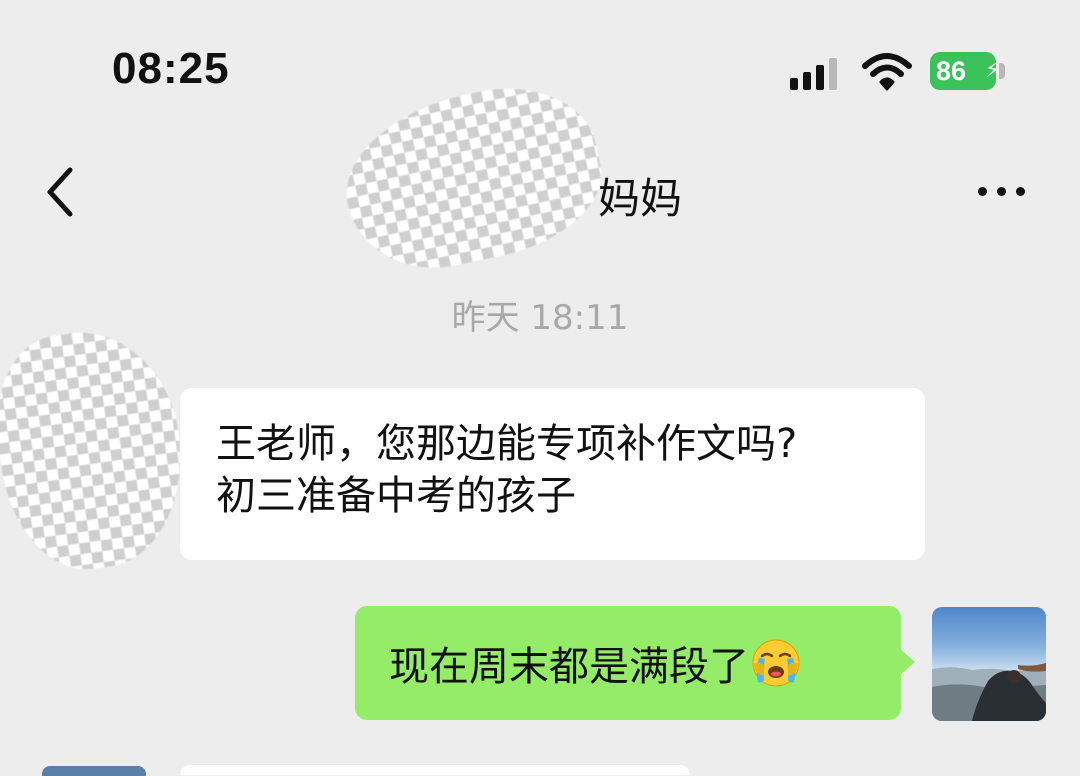 This screenshot has height=776, width=1080. What do you see at coordinates (569, 667) in the screenshot?
I see `outgoing-message-text: 现在周末都是满段了` at bounding box center [569, 667].